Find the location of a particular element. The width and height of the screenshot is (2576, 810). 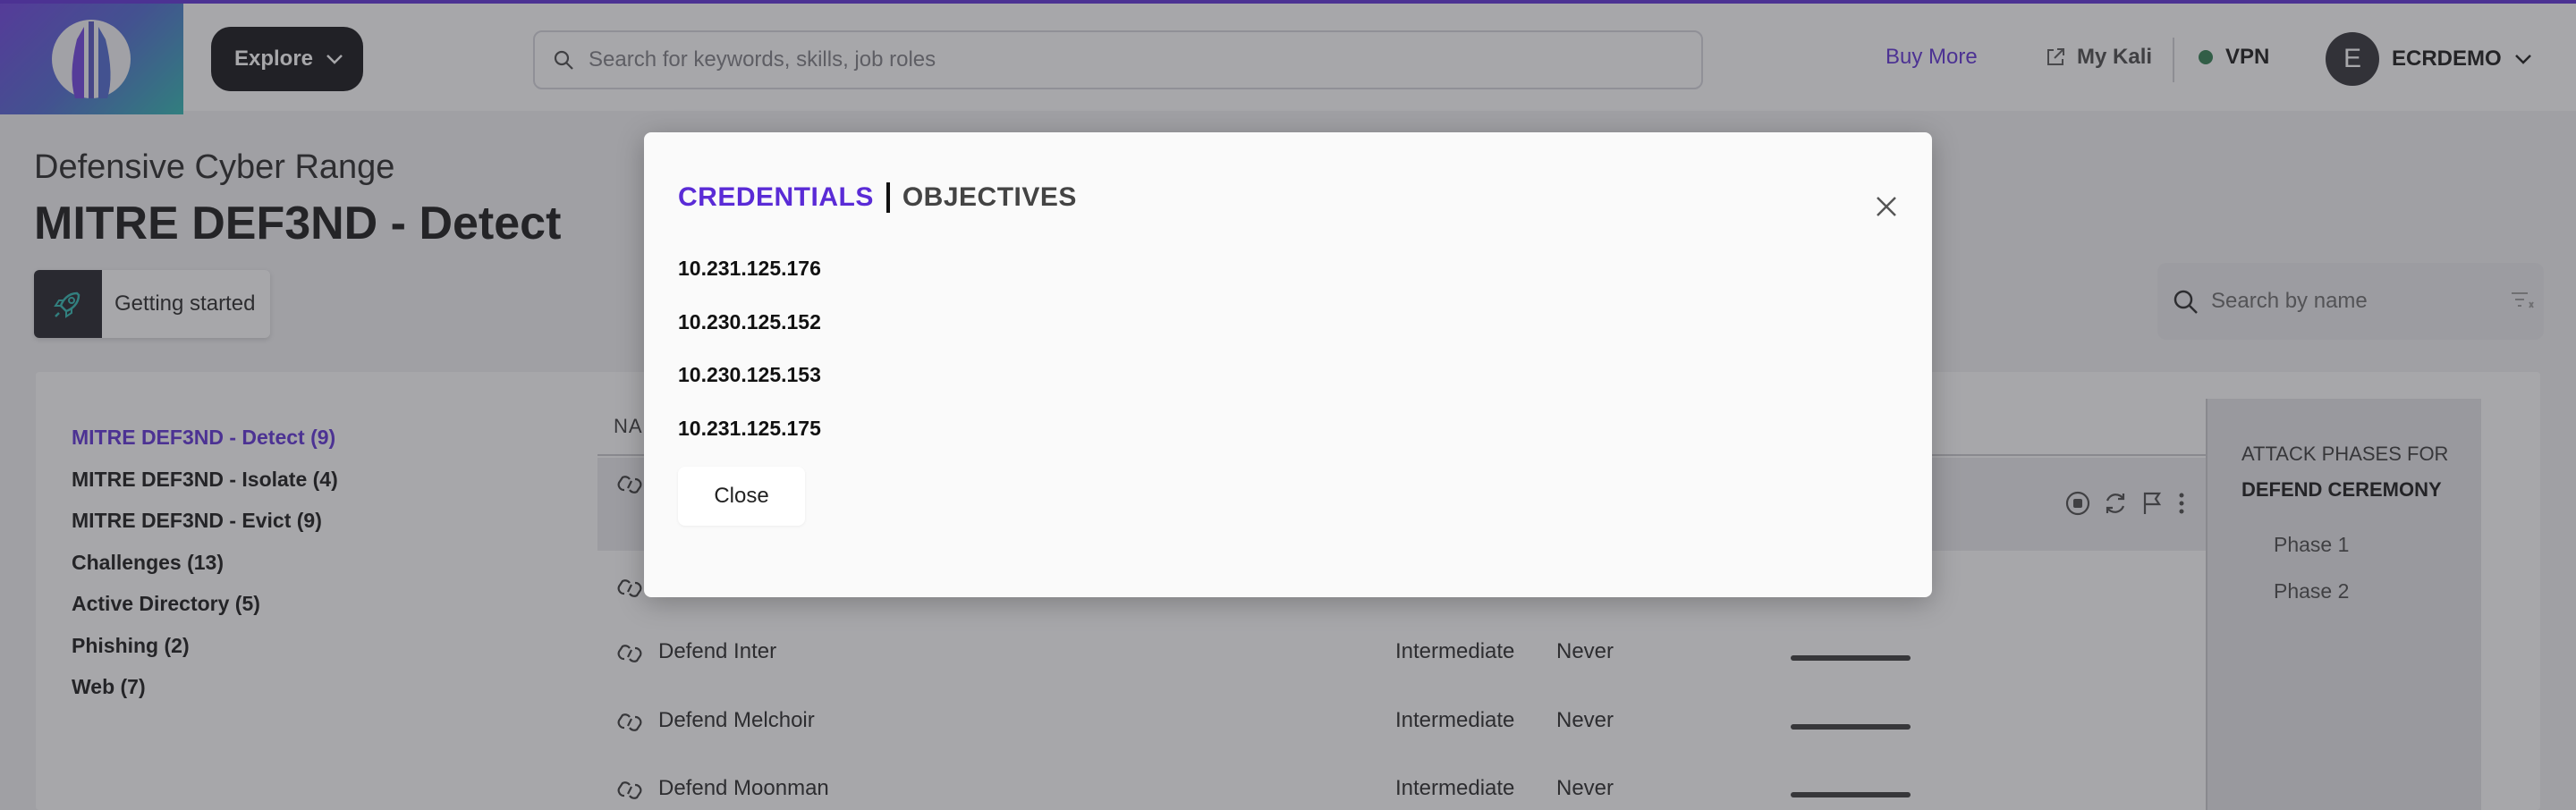

credential-ip: 10.230.125.153 is located at coordinates (749, 374).